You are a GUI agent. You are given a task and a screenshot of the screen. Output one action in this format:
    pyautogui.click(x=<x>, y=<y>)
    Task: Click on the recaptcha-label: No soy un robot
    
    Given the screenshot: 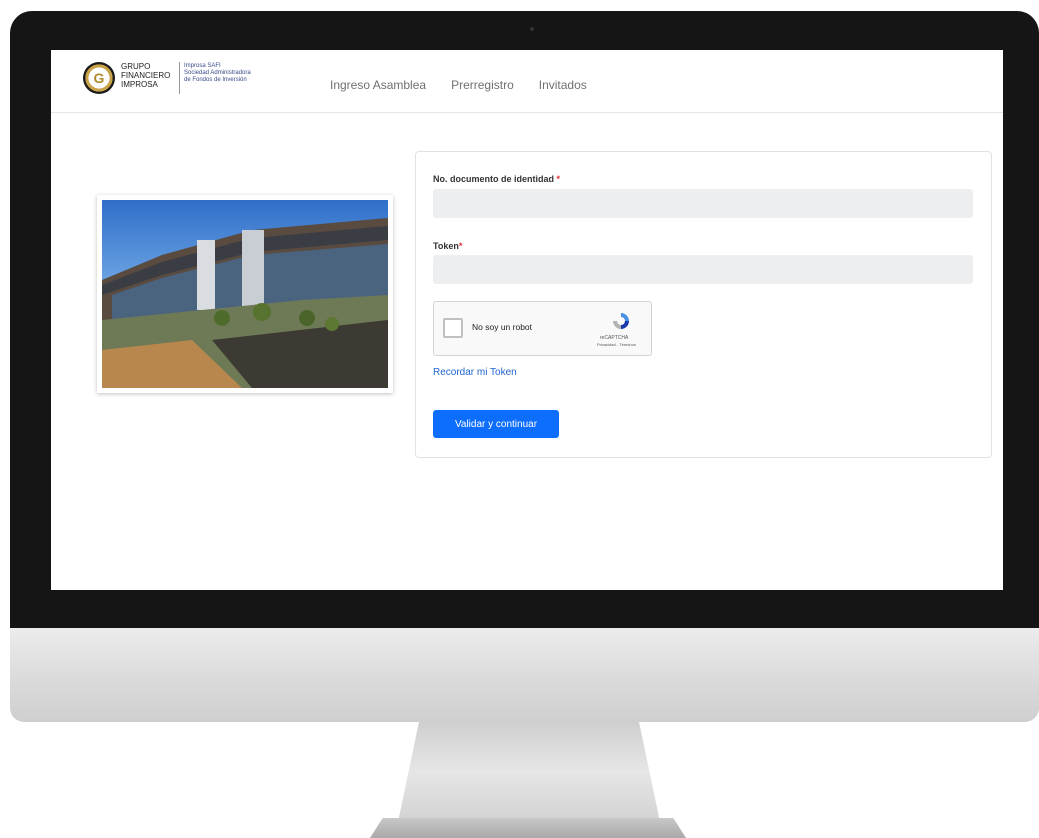 What is the action you would take?
    pyautogui.click(x=502, y=327)
    